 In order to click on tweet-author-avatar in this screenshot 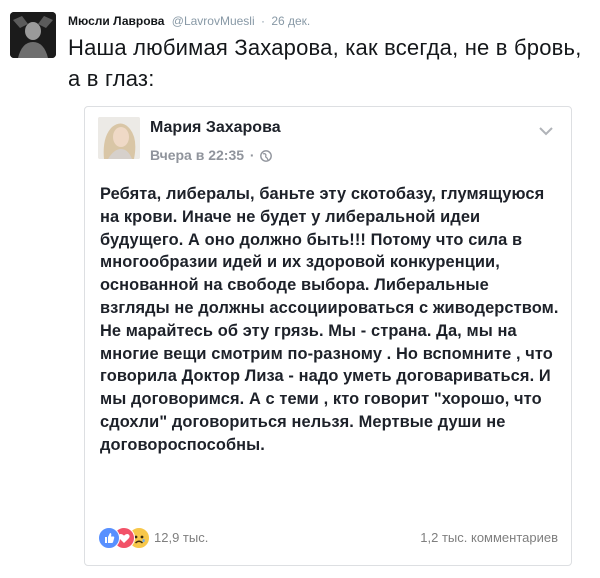, I will do `click(33, 35)`.